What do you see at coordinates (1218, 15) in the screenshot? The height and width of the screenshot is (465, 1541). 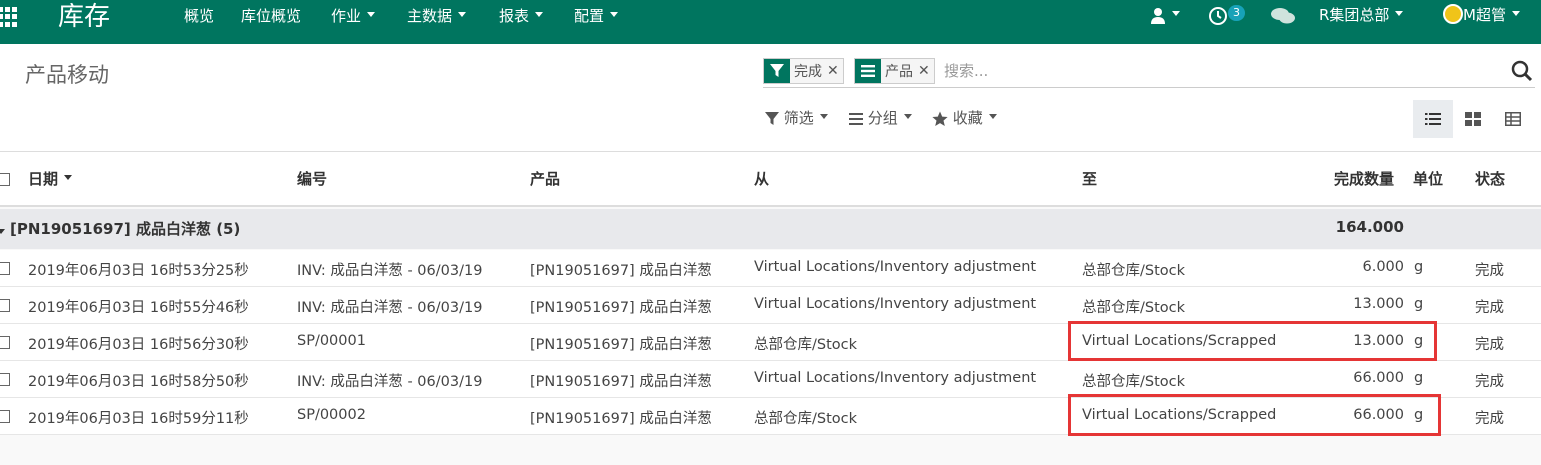 I see `clock-icon` at bounding box center [1218, 15].